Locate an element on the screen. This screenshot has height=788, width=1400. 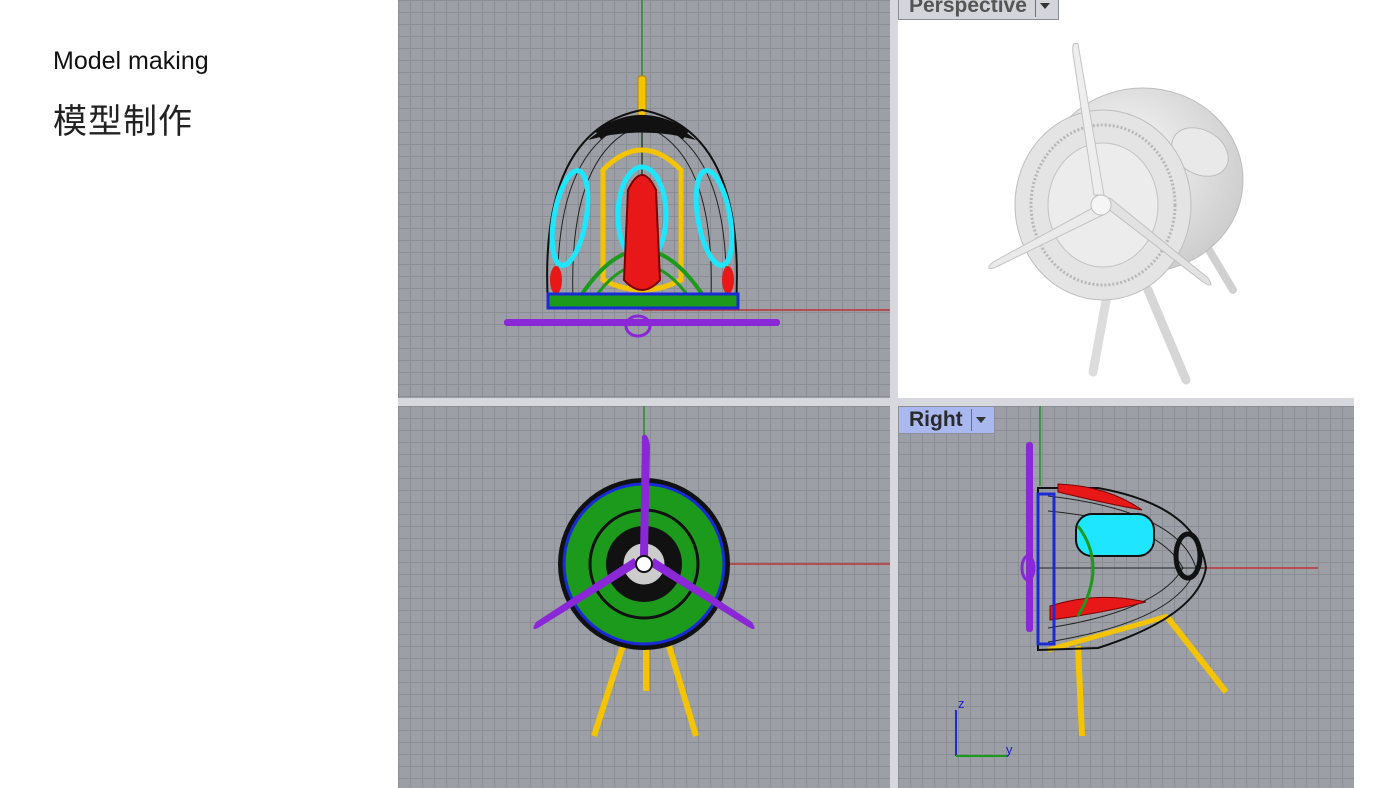
viewport-separator-vertical is located at coordinates (894, 394).